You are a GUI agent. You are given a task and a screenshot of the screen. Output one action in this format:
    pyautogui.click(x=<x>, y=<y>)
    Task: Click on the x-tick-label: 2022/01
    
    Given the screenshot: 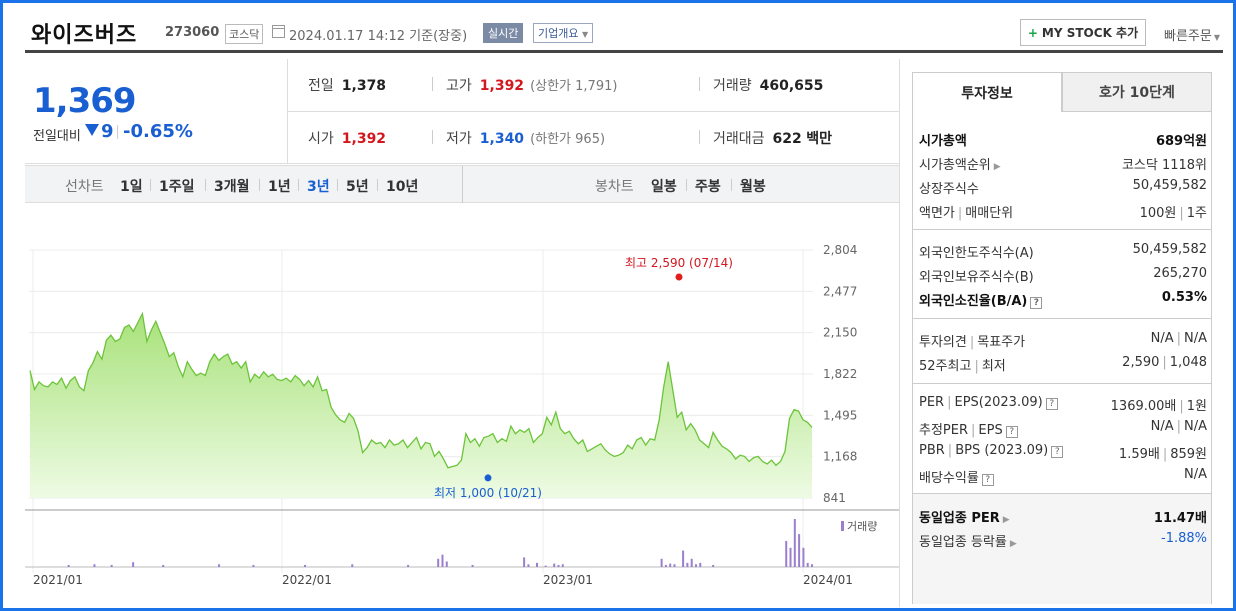 What is the action you would take?
    pyautogui.click(x=307, y=580)
    